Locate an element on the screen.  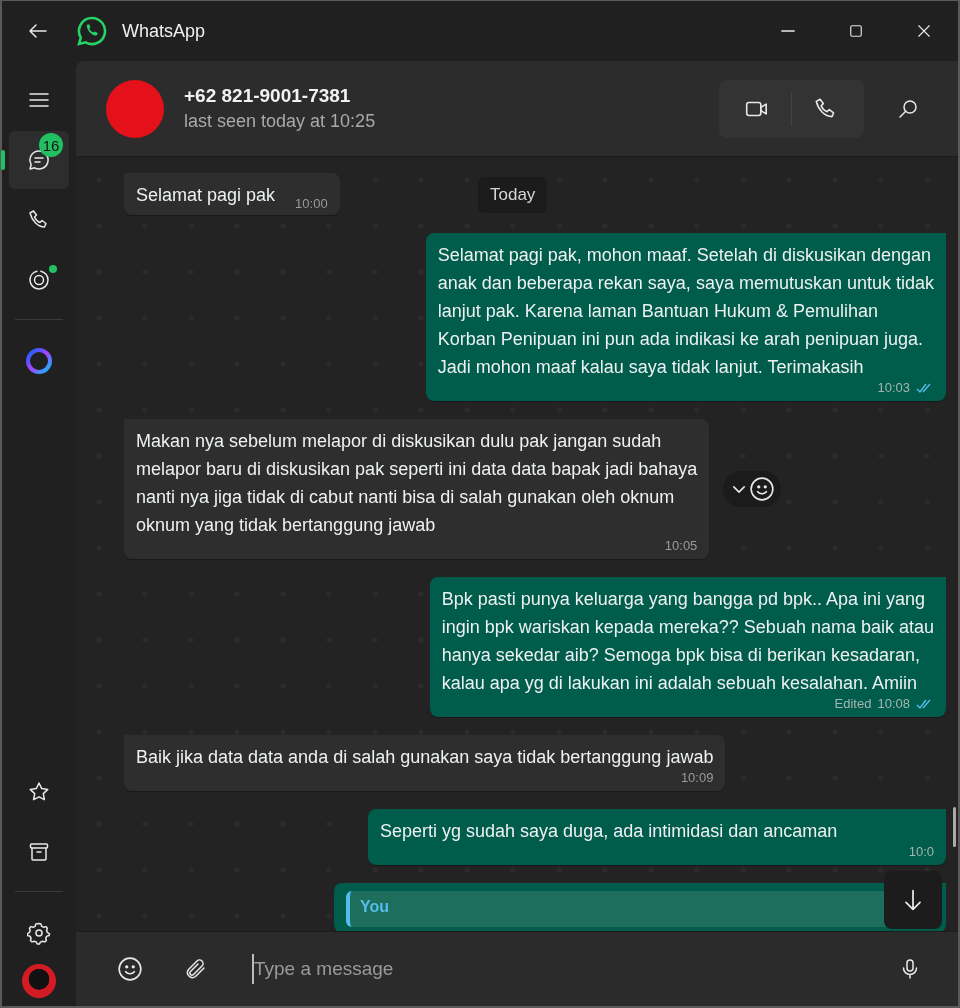
message-time: 10:03 is located at coordinates (893, 388).